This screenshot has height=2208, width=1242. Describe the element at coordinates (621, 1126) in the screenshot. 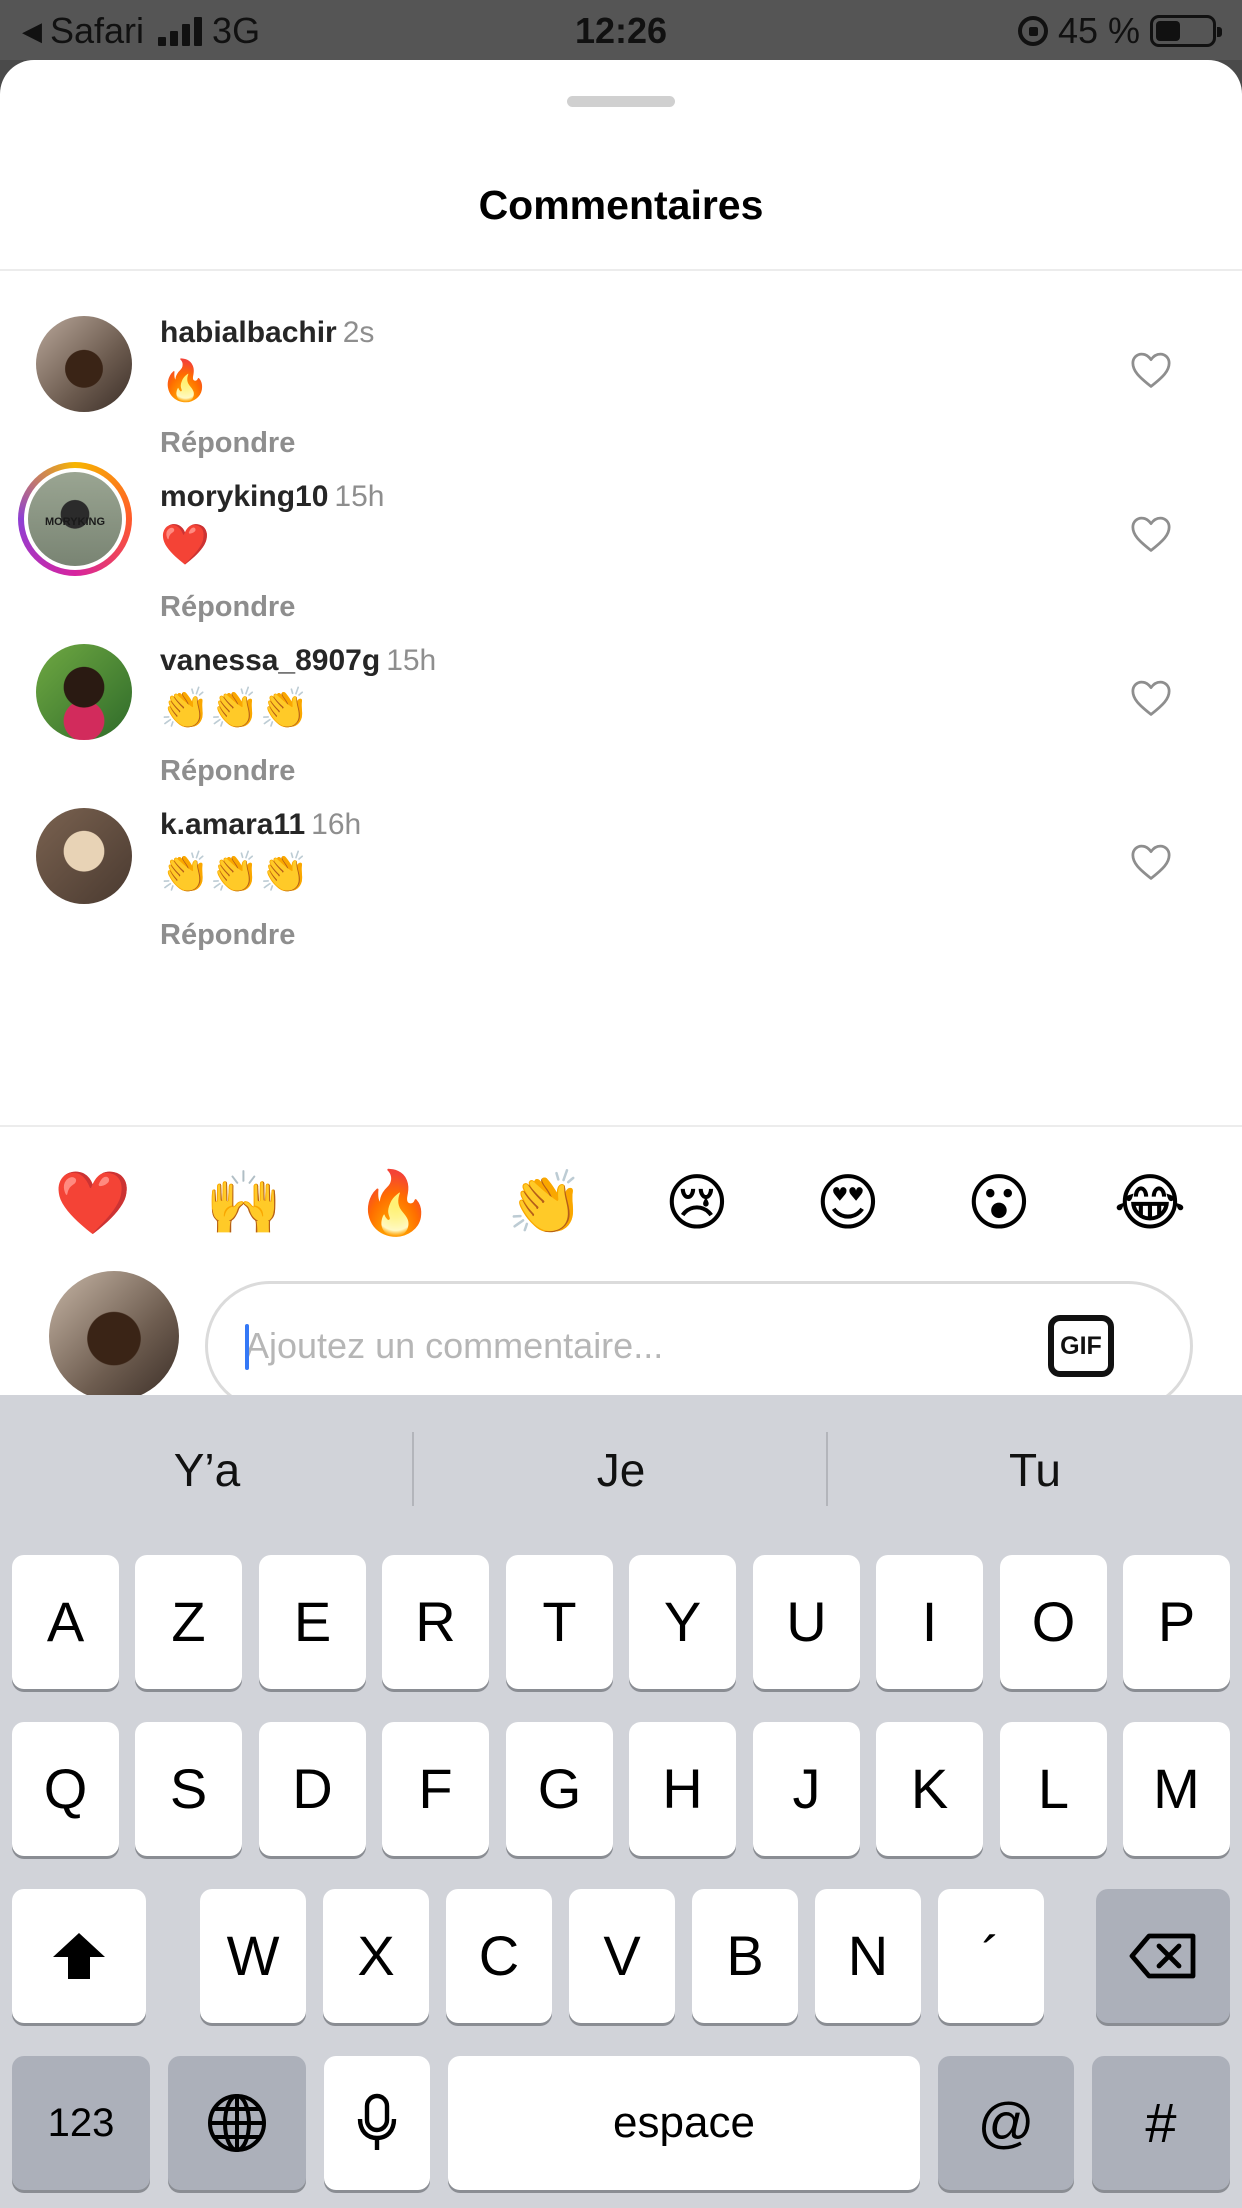

I see `composer-divider` at that location.